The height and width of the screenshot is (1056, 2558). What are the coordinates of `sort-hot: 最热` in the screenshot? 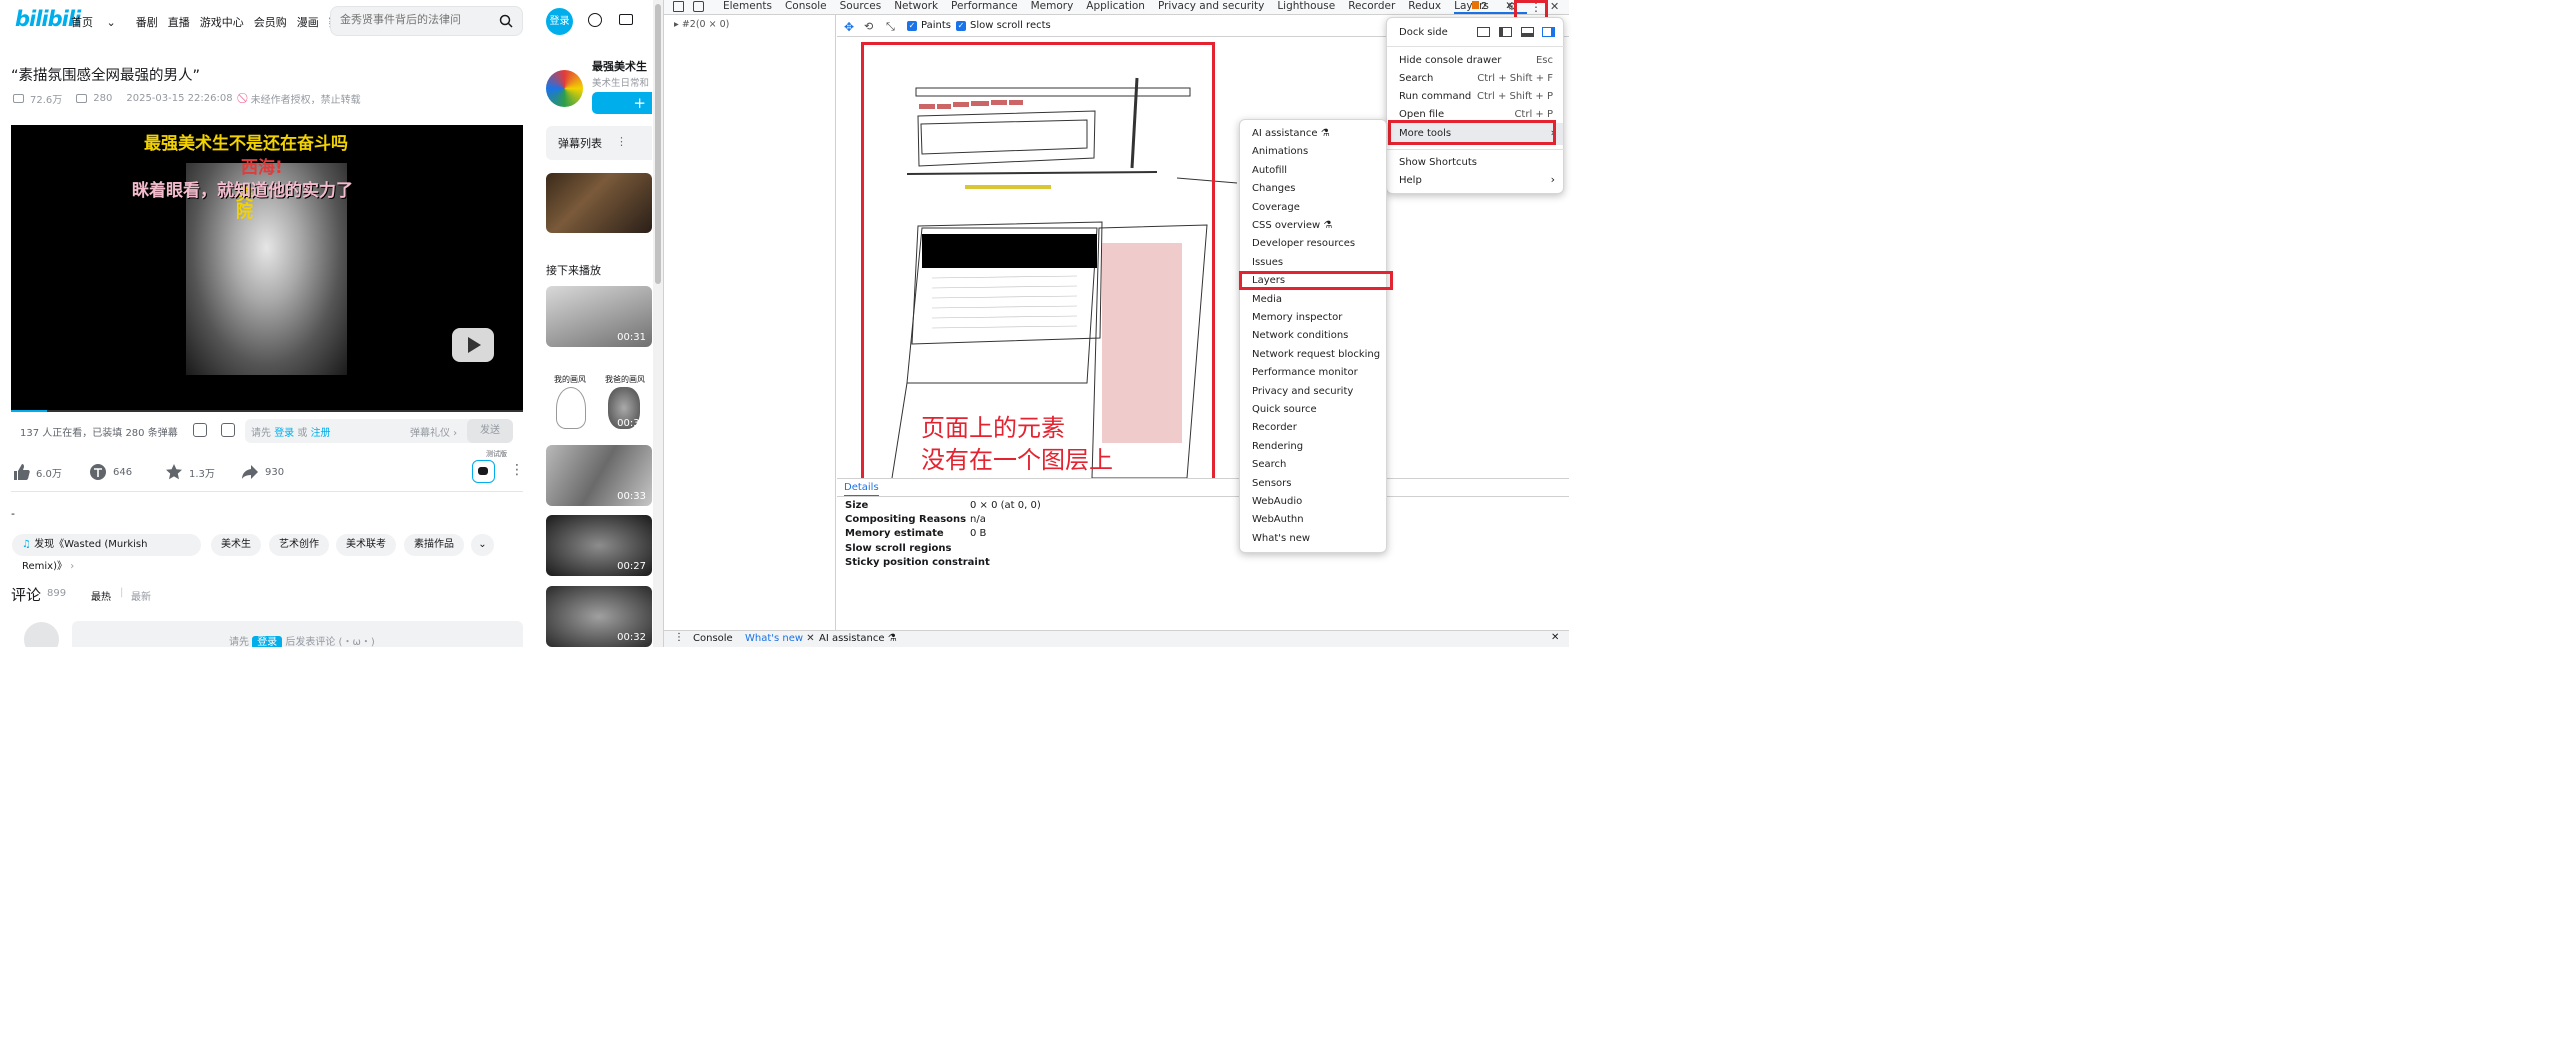 It's located at (101, 595).